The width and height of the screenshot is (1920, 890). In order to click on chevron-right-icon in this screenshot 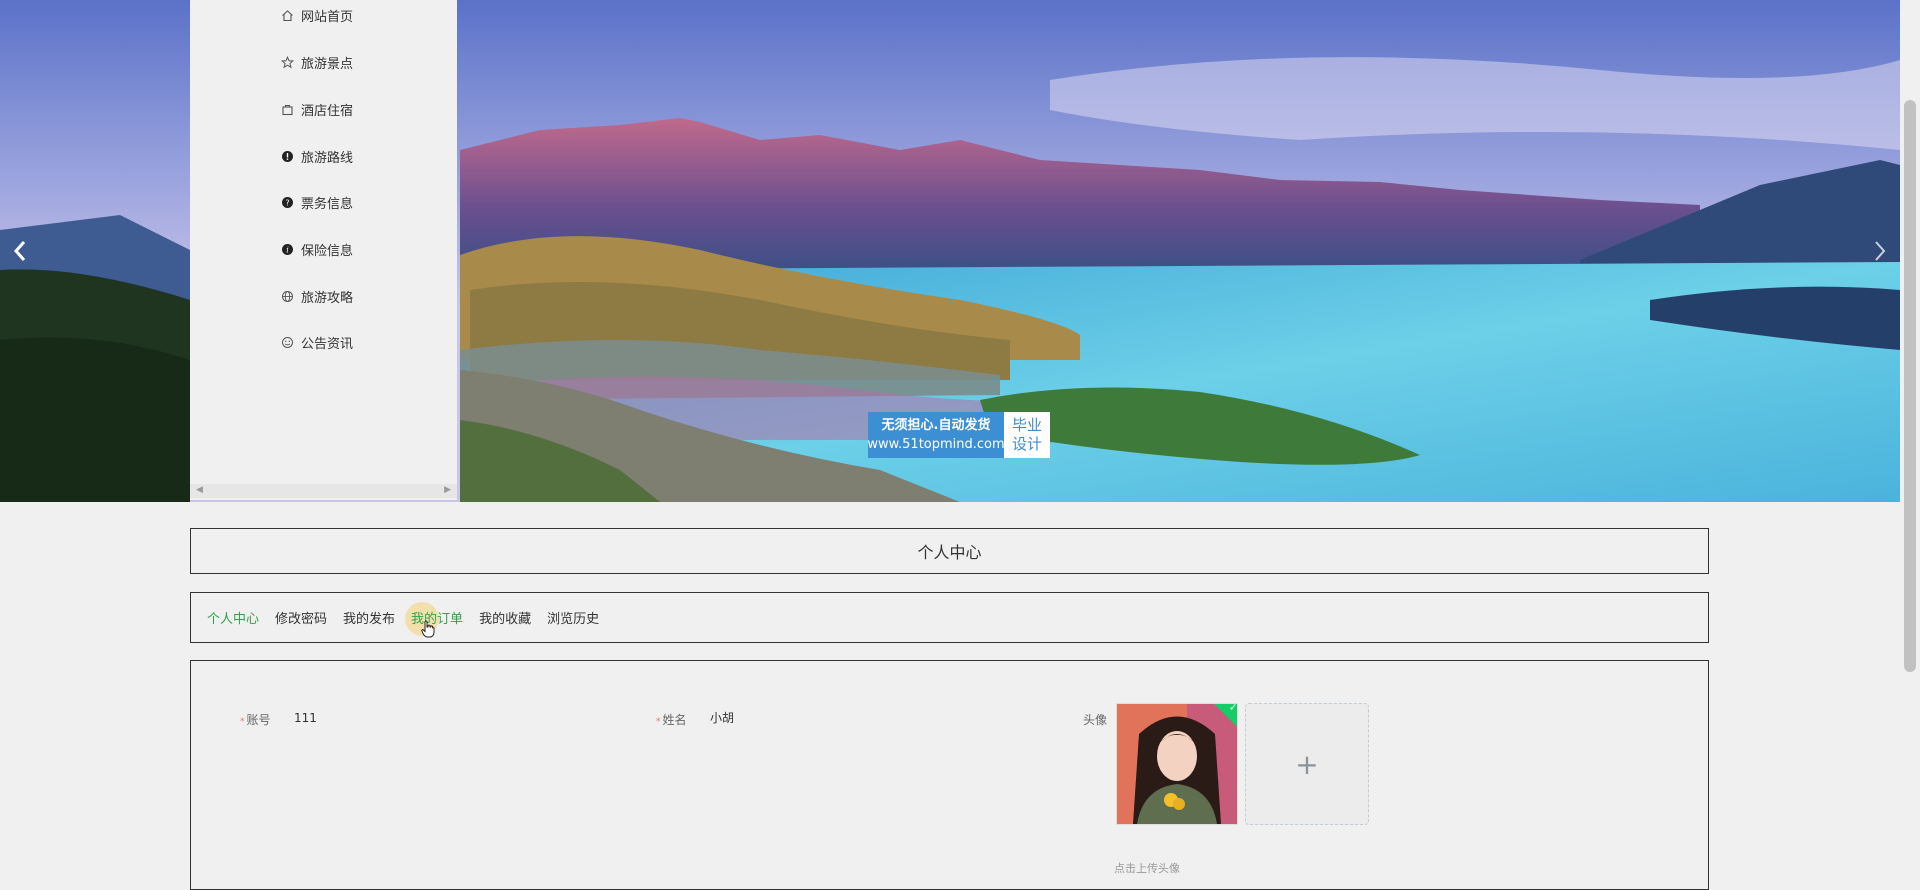, I will do `click(1880, 251)`.